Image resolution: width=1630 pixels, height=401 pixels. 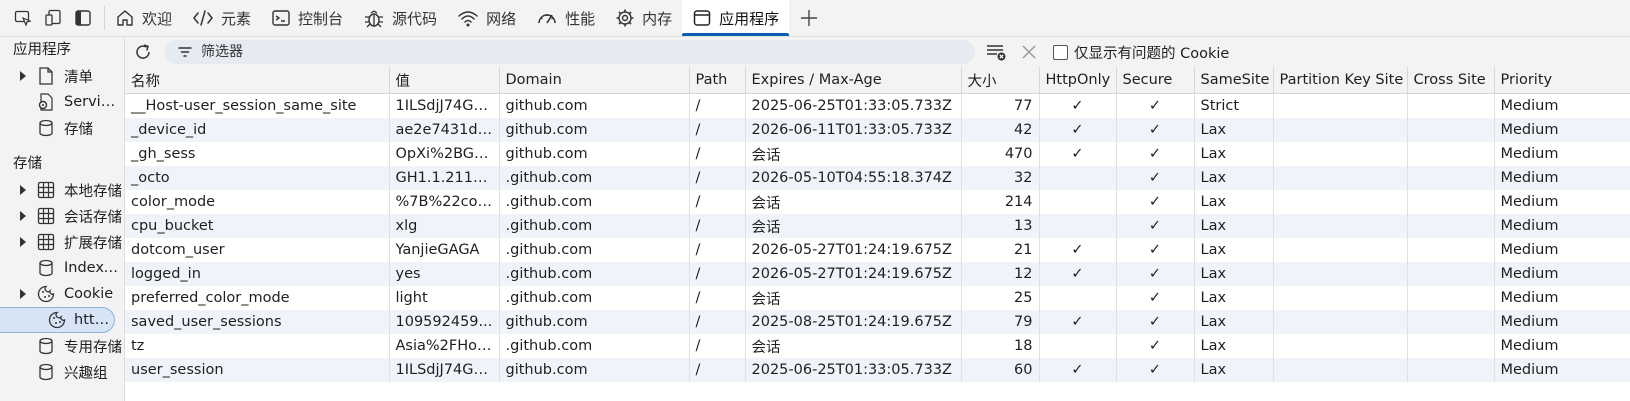 What do you see at coordinates (853, 274) in the screenshot?
I see `col-expires-cell: 2026-05-27T01:24:19.675Z` at bounding box center [853, 274].